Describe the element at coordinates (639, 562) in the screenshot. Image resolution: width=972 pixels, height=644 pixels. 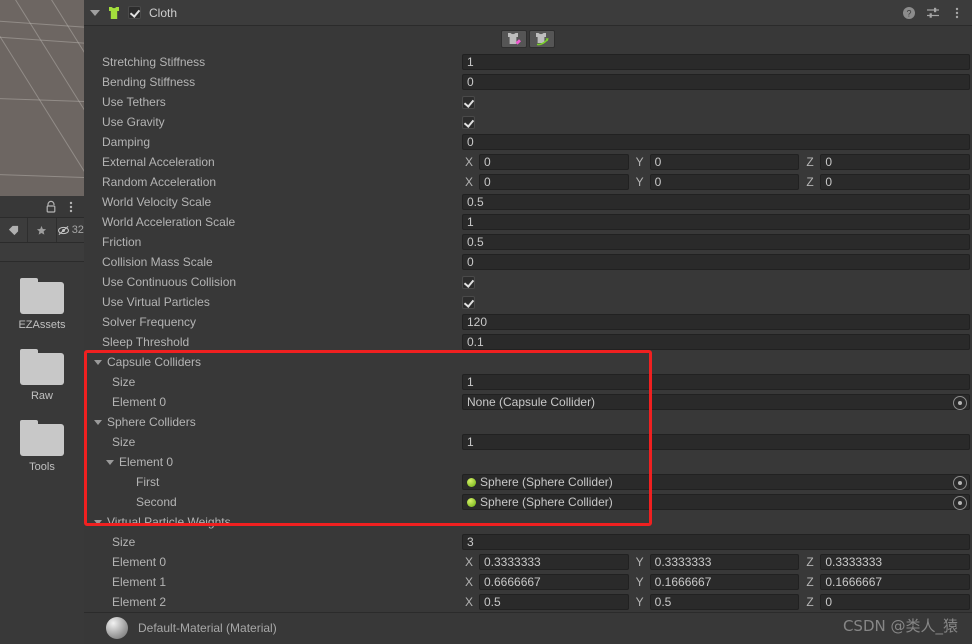
I see `axis-y-label: Y` at that location.